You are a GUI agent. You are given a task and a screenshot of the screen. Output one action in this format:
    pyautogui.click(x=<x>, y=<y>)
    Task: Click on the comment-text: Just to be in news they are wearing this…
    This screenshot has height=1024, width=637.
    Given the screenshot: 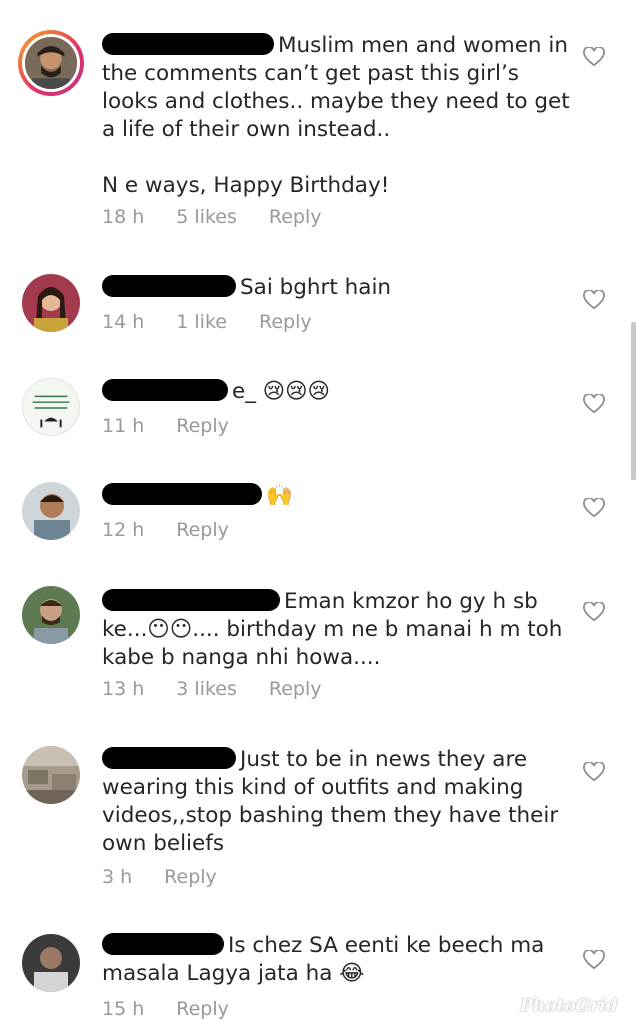 What is the action you would take?
    pyautogui.click(x=334, y=801)
    